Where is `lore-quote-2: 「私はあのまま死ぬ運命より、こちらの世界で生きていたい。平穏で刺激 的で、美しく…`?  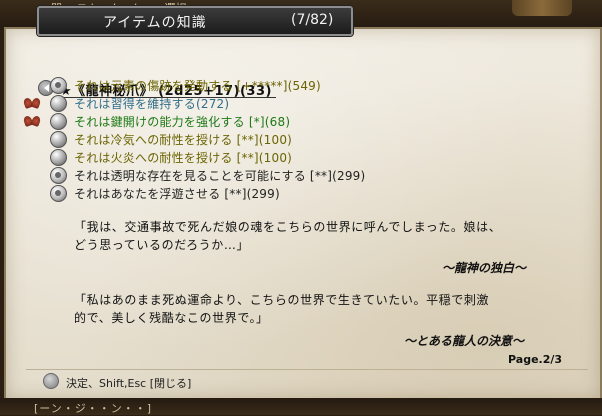
lore-quote-2: 「私はあのまま死ぬ運命より、こちらの世界で生きていたい。平穏で刺激 的で、美しく… is located at coordinates (281, 309).